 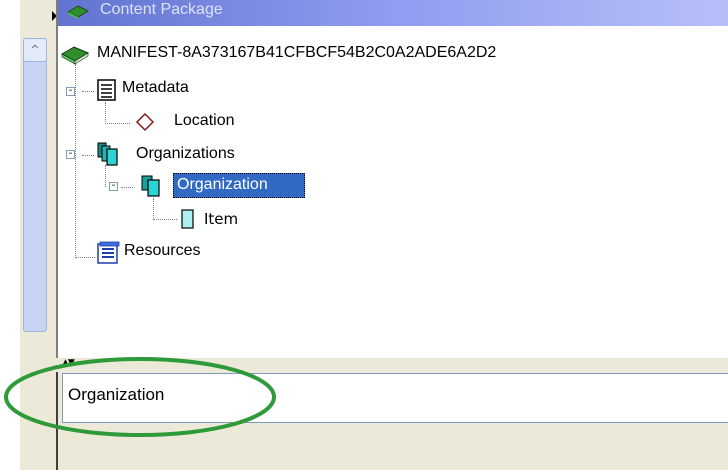 I want to click on resources-icon, so click(x=108, y=252).